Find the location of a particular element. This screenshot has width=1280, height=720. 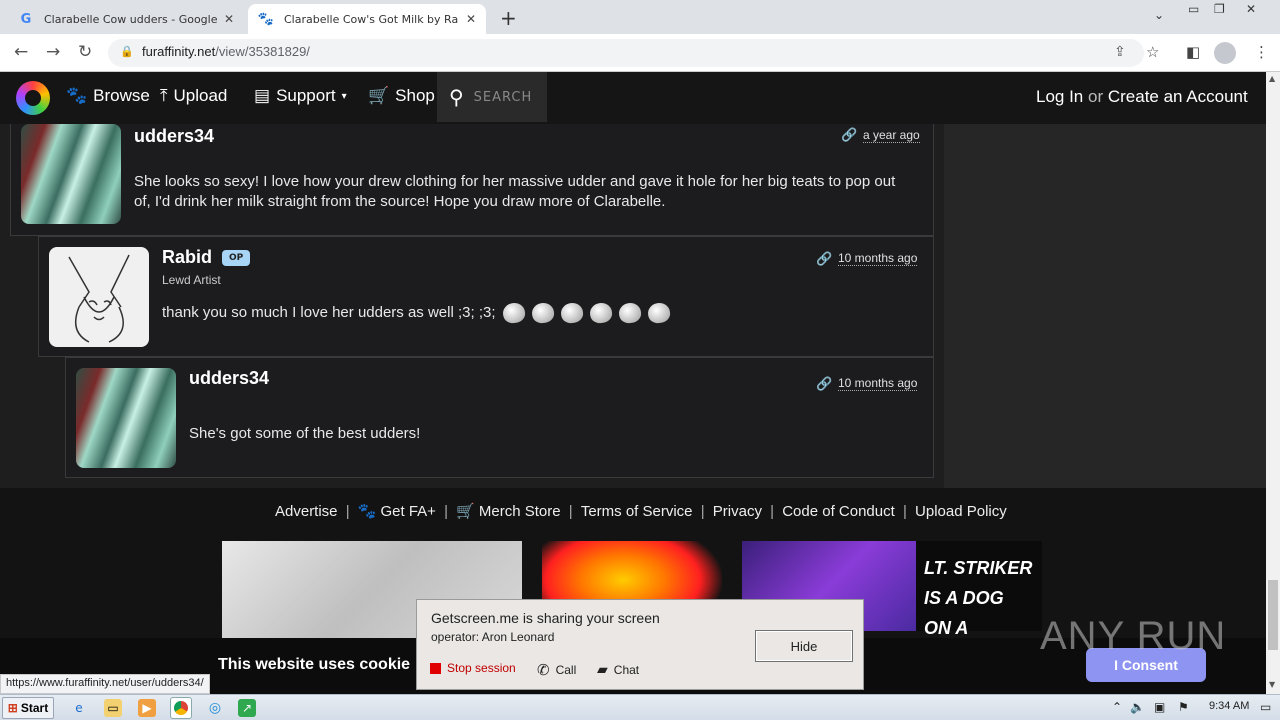

nav-upload: ⤒ Upload is located at coordinates (193, 96).